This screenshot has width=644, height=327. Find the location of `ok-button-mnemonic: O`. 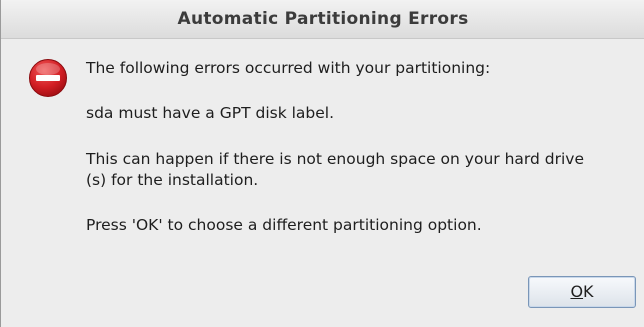

ok-button-mnemonic: O is located at coordinates (577, 291).